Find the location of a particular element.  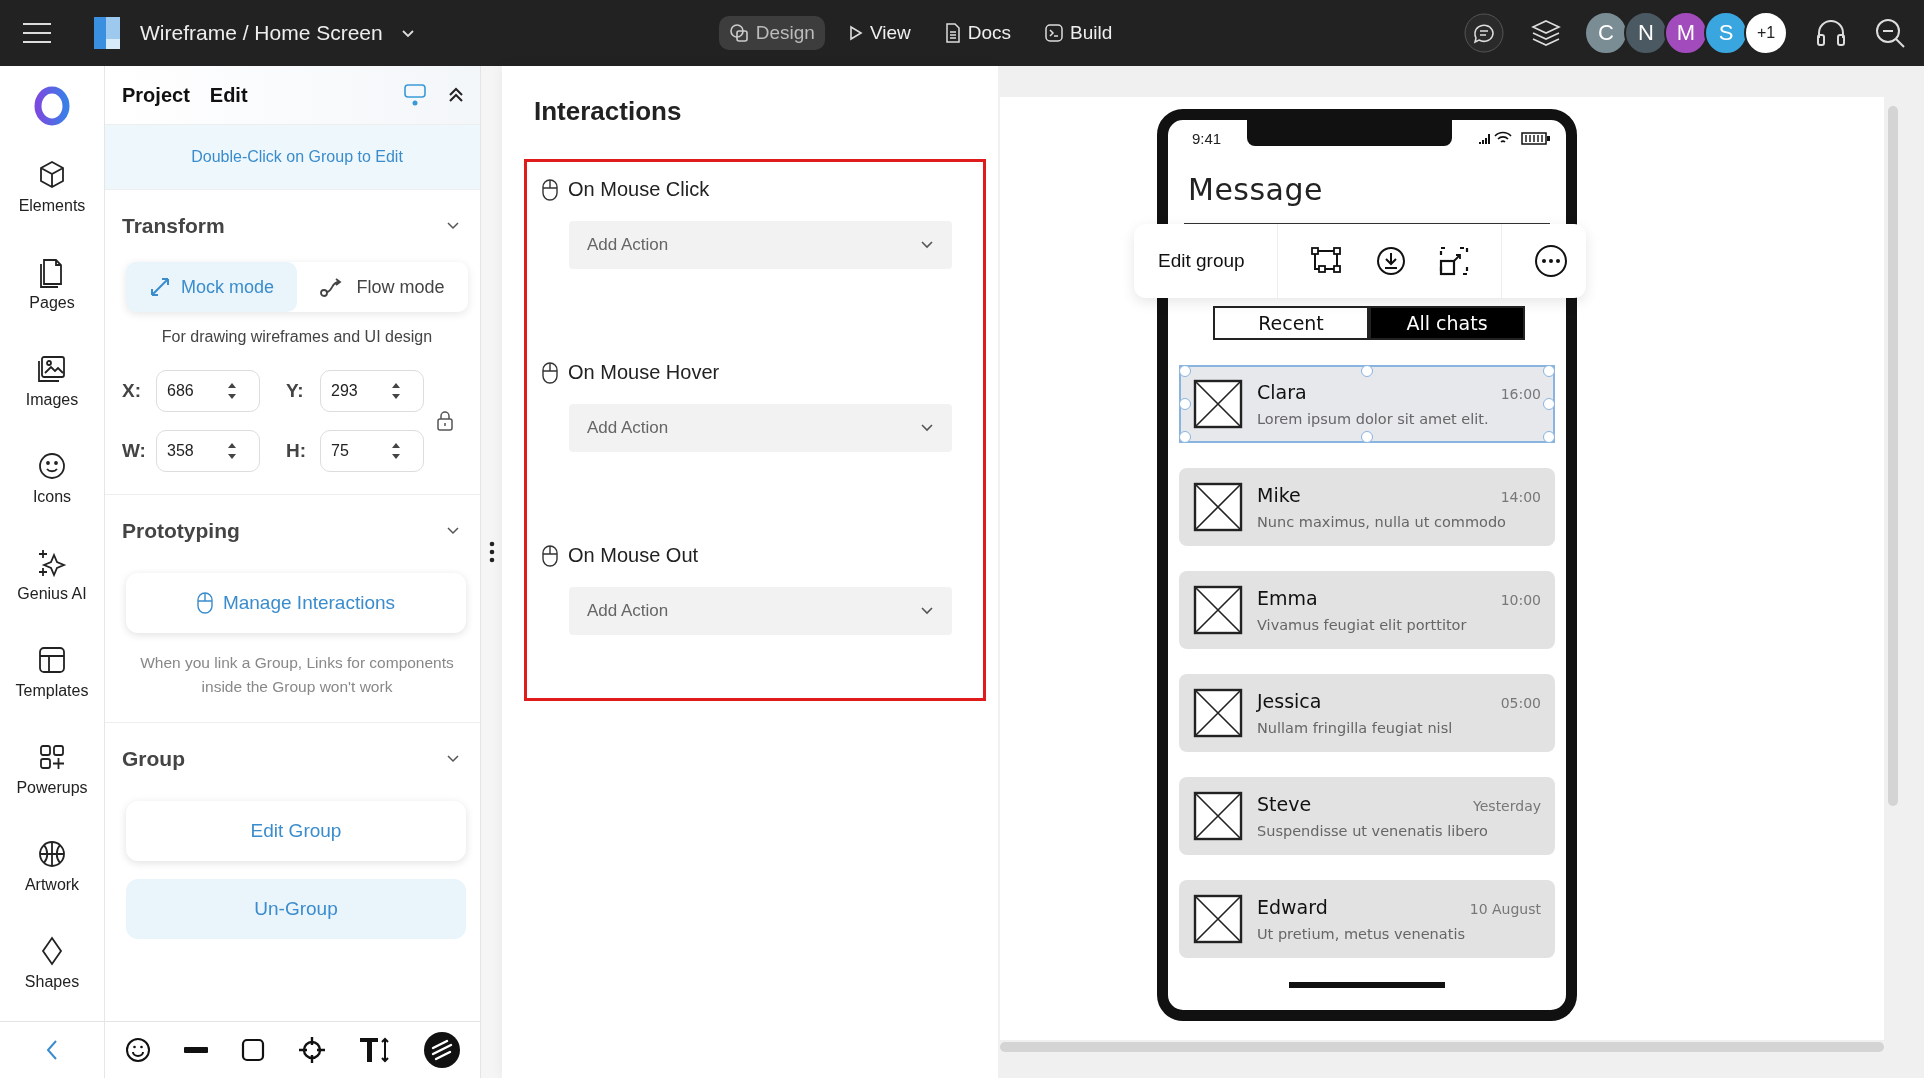

user-avatar: N is located at coordinates (1646, 33).